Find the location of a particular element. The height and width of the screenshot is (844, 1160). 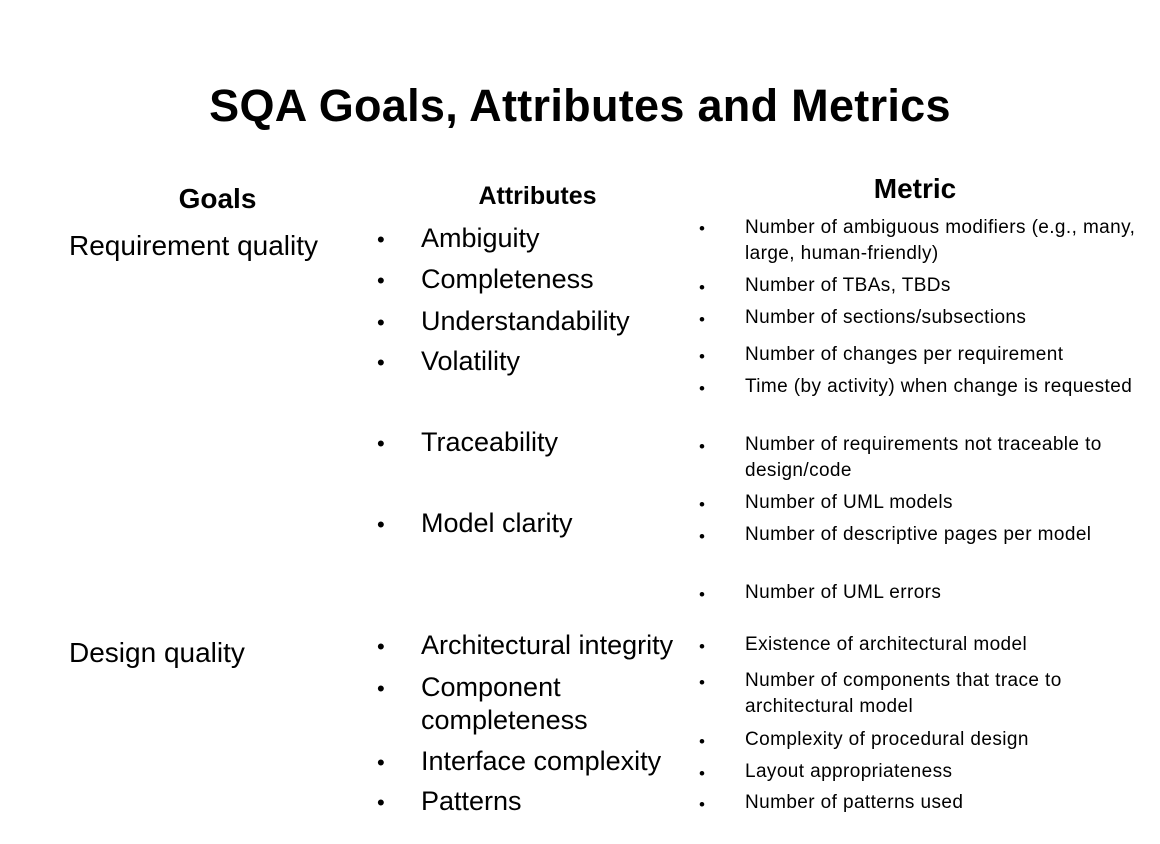

metric-header: Metric is located at coordinates (915, 188).